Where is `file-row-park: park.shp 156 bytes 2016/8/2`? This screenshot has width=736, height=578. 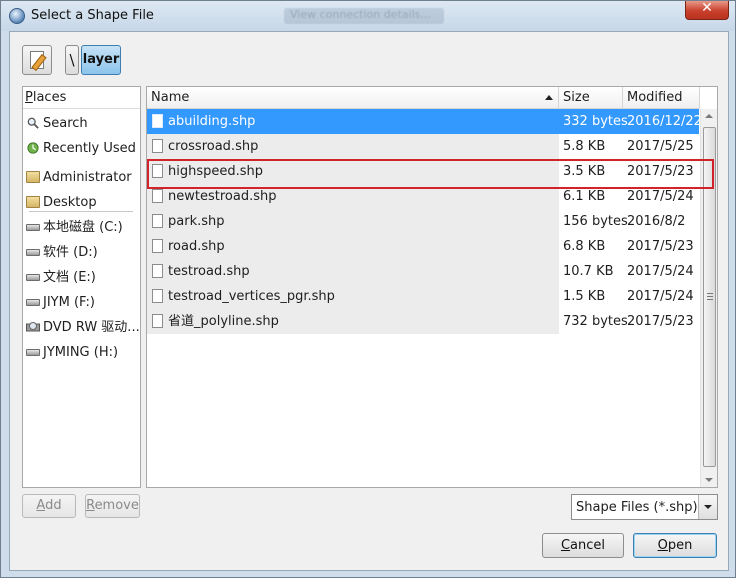
file-row-park: park.shp 156 bytes 2016/8/2 is located at coordinates (423, 221).